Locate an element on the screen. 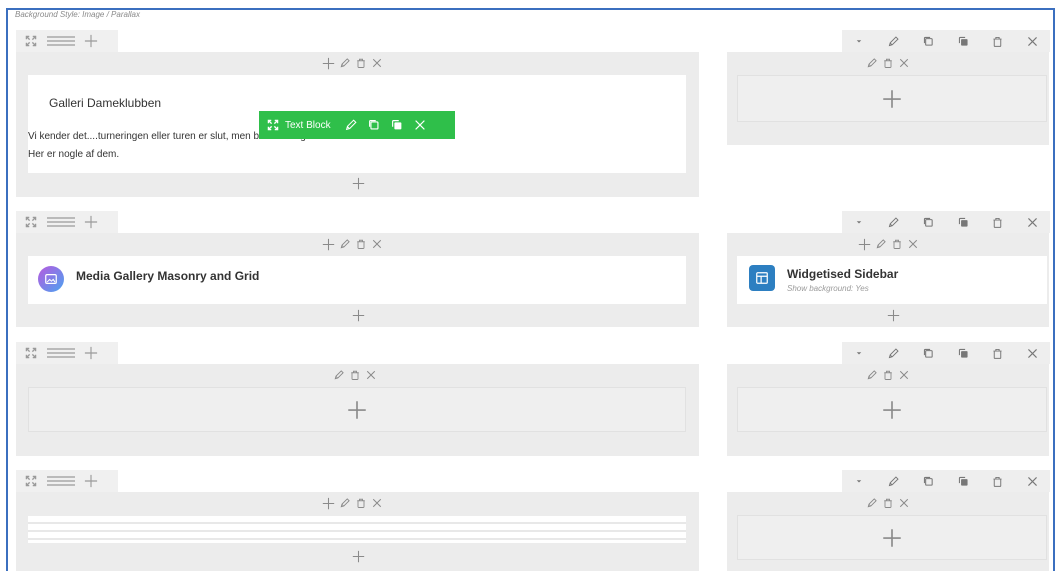 Image resolution: width=1058 pixels, height=571 pixels. row-2-tools is located at coordinates (67, 222).